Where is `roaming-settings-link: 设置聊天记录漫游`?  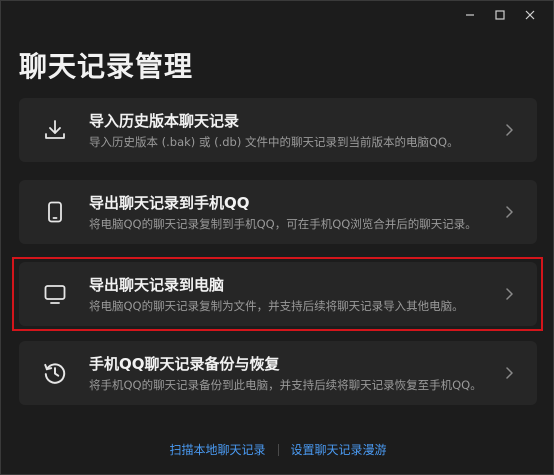
roaming-settings-link: 设置聊天记录漫游 is located at coordinates (339, 449).